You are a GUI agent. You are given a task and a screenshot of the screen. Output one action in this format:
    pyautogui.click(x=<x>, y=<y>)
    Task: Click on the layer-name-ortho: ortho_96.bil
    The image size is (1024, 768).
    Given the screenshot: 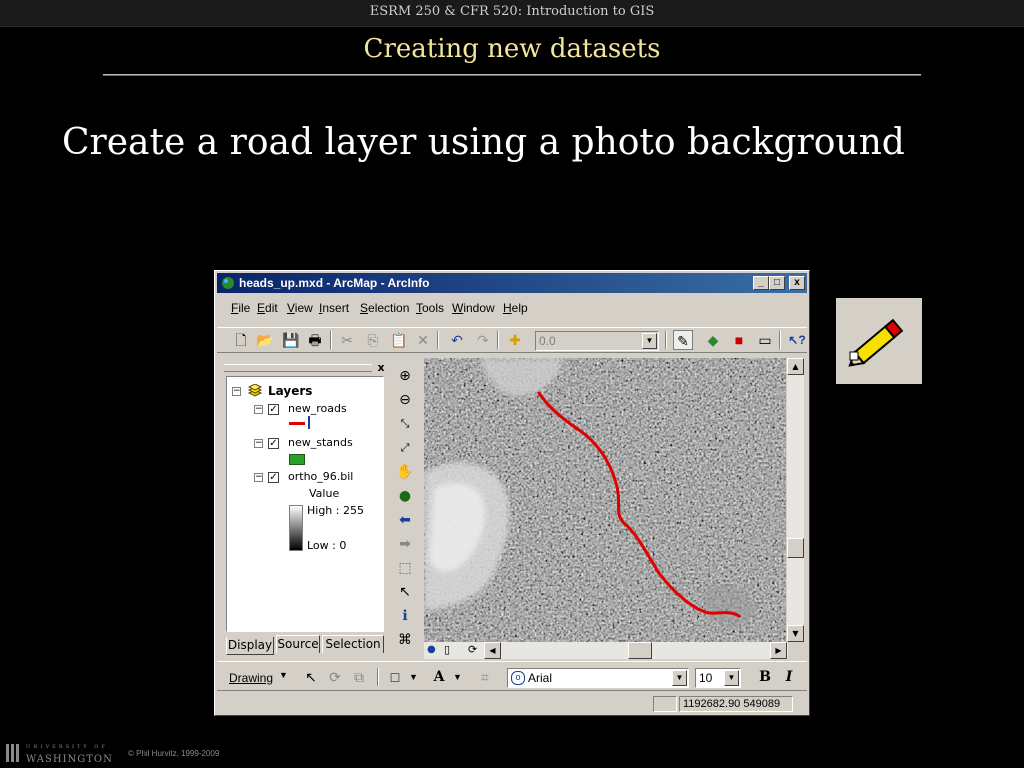 What is the action you would take?
    pyautogui.click(x=320, y=476)
    